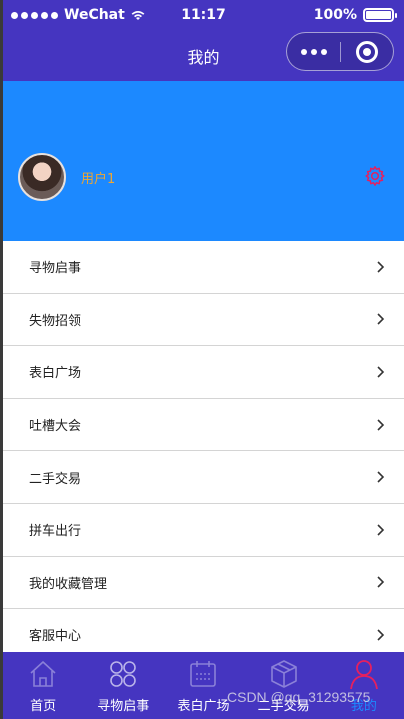  Describe the element at coordinates (203, 320) in the screenshot. I see `menu-item-found-items: 失物招领` at that location.